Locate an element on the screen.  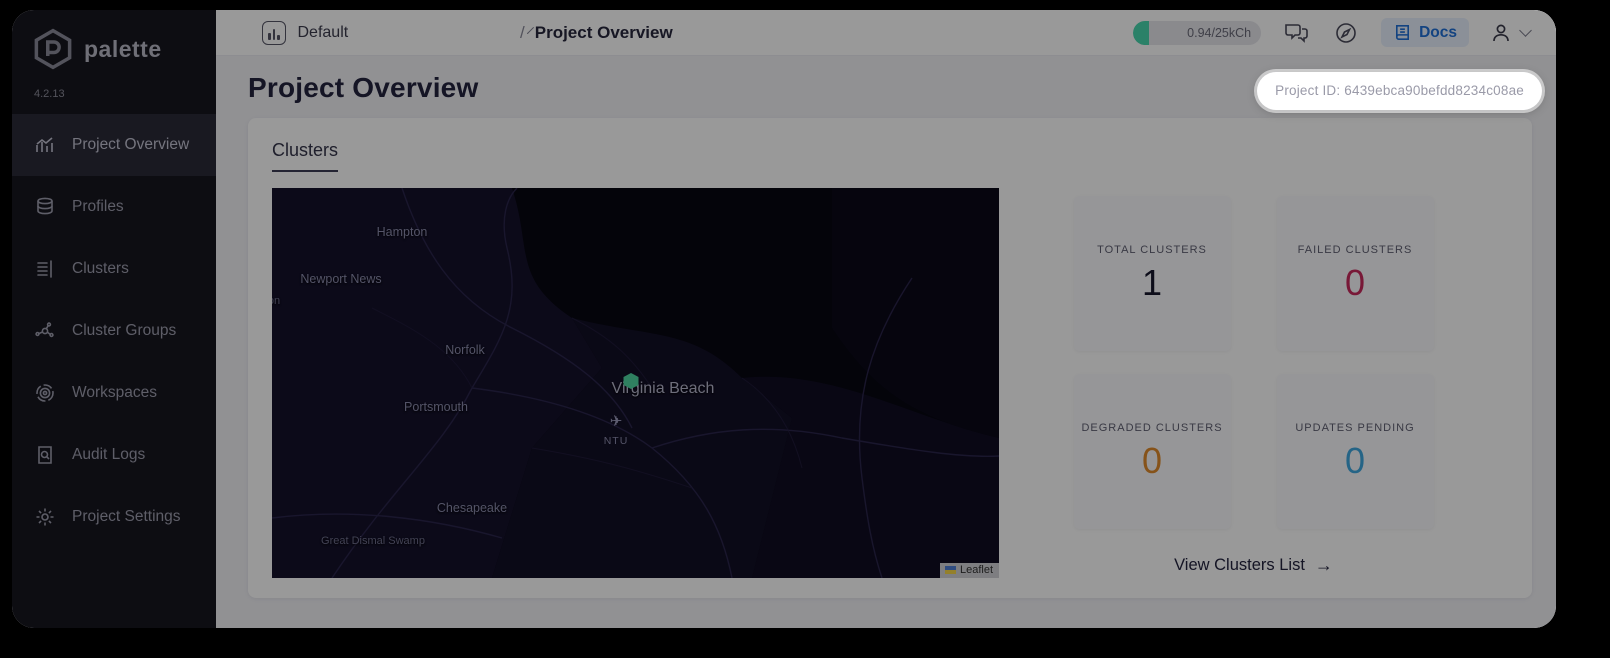
map-city-label: Chesapeake is located at coordinates (472, 508).